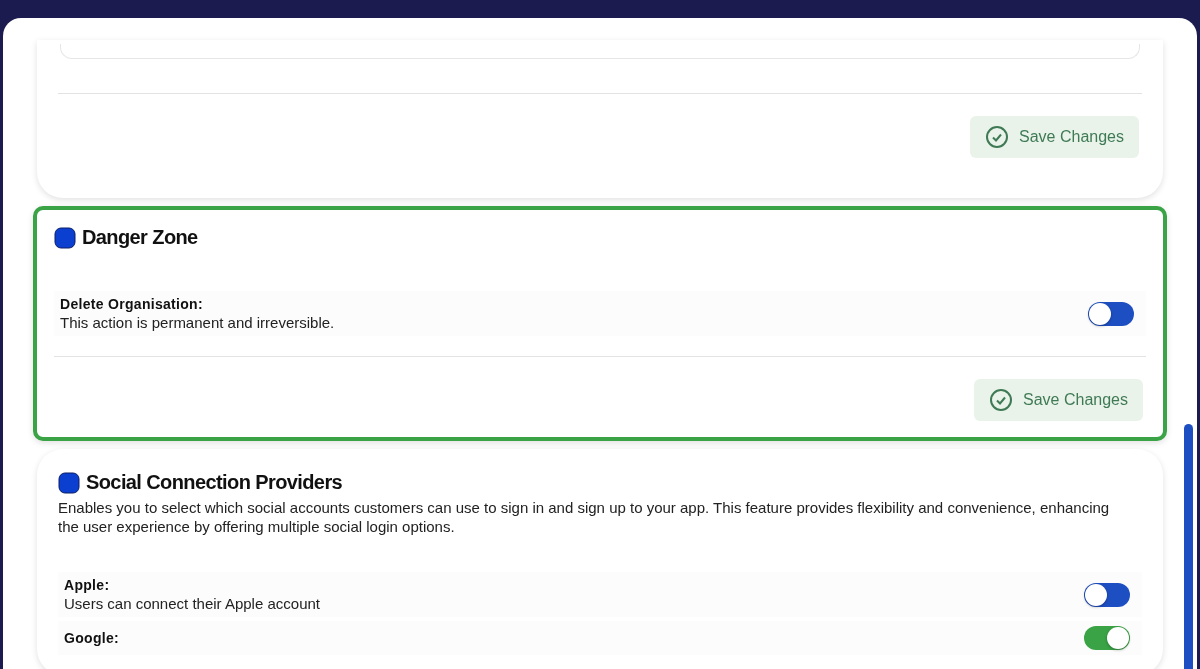  I want to click on setting-label: Apple:, so click(87, 585).